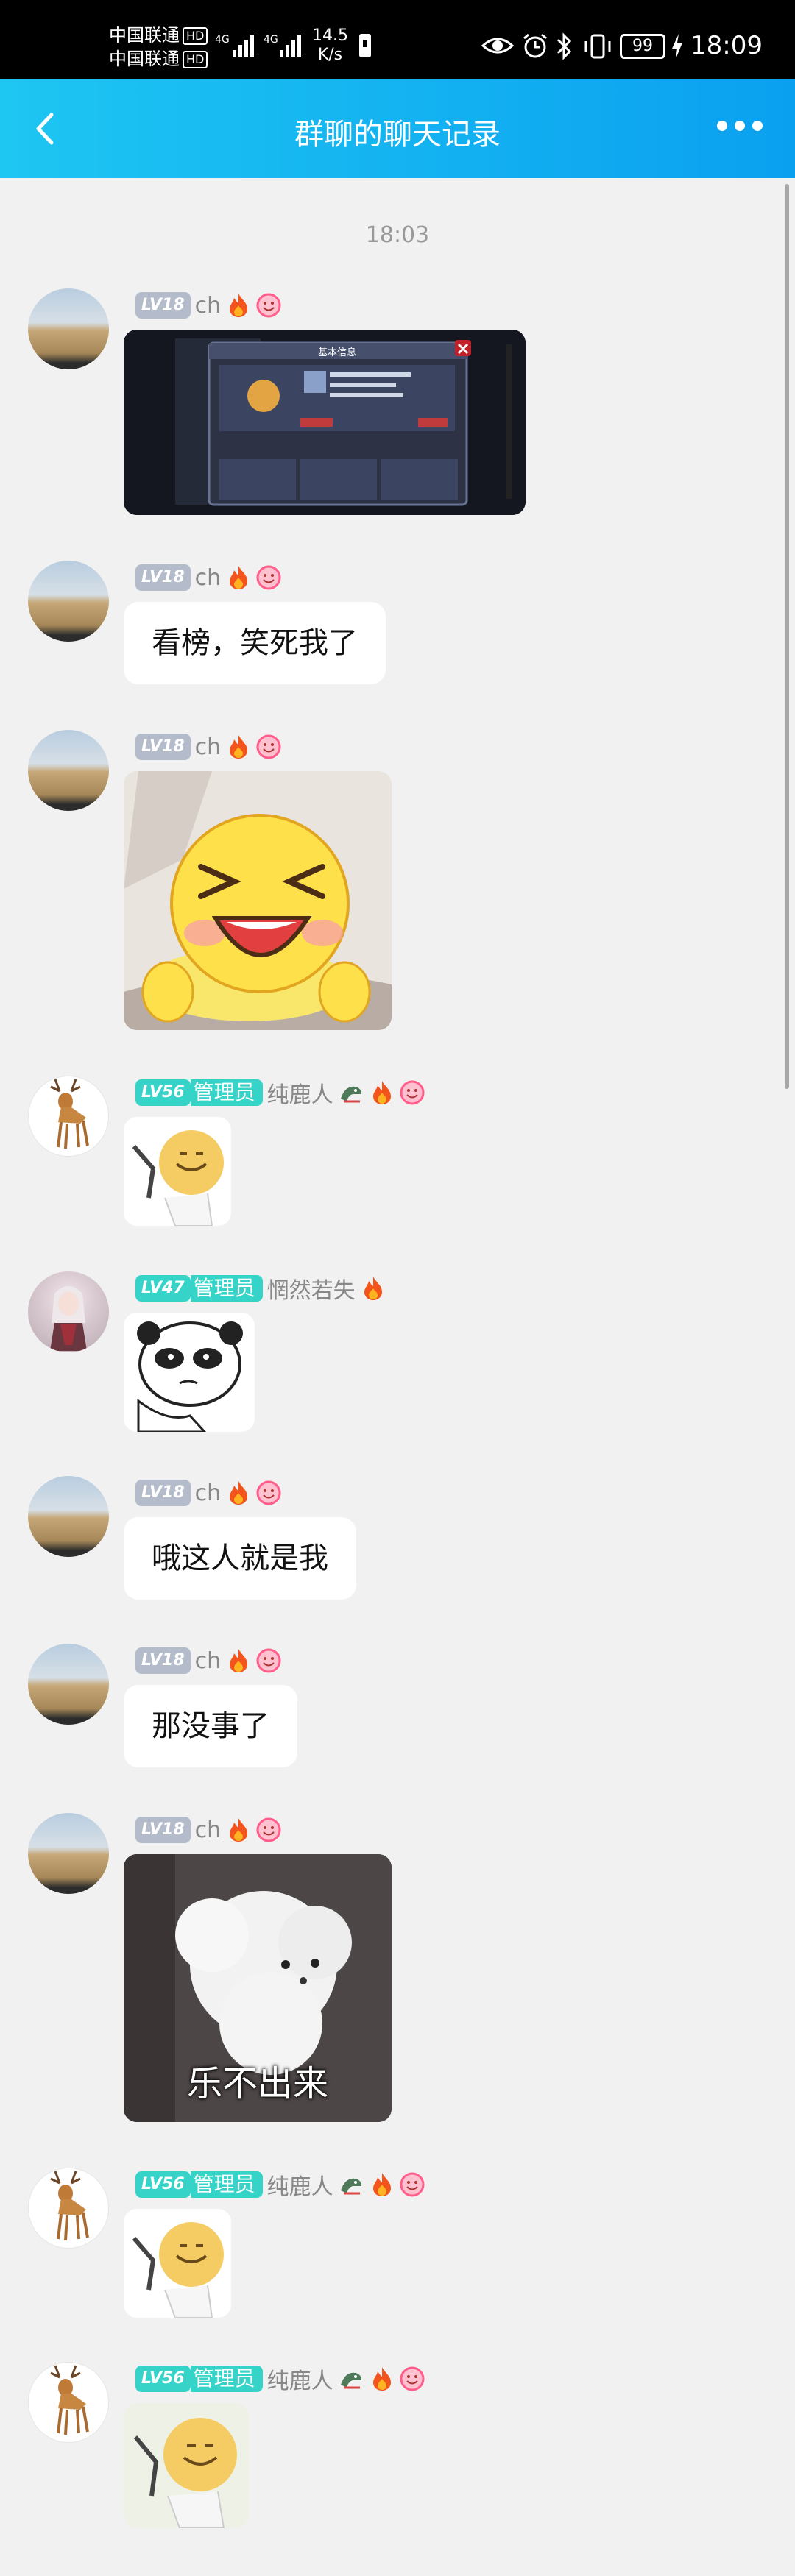  Describe the element at coordinates (325, 422) in the screenshot. I see `game-screenshot-image: 基本信息` at that location.